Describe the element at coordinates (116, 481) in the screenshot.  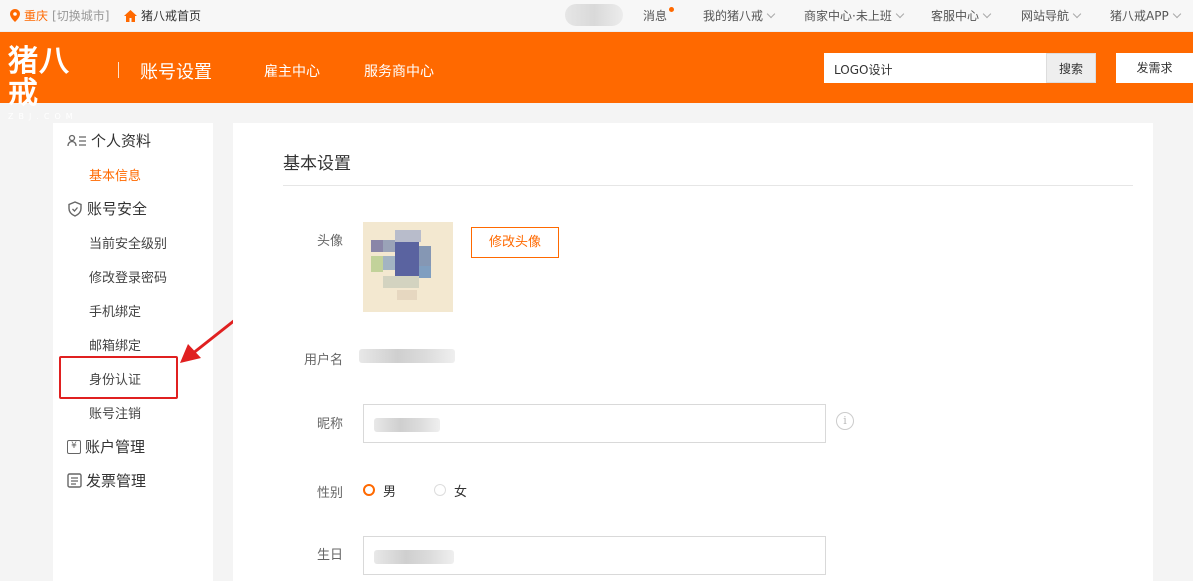
I see `sidebar-section-label: 发票管理` at that location.